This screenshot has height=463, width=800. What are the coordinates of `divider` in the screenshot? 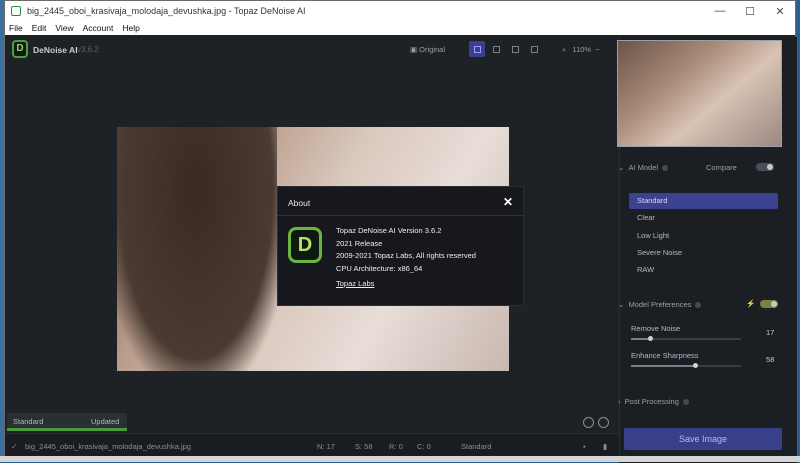 It's located at (400, 215).